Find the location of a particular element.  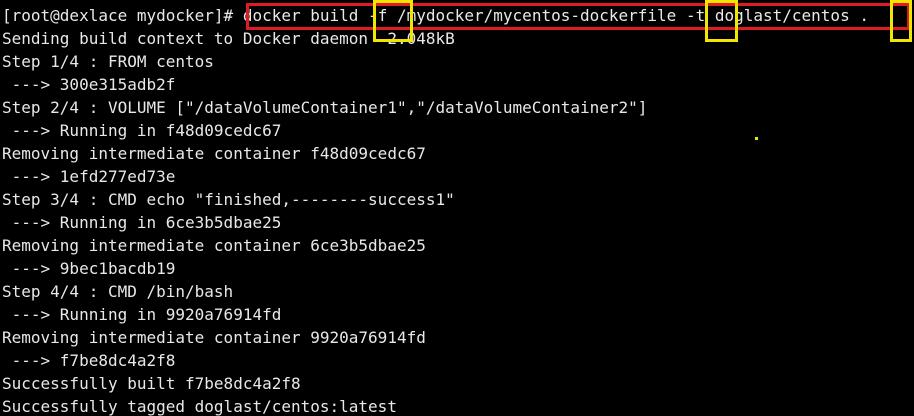

output-line: ---> Running in 9920a76914fd is located at coordinates (142, 314).